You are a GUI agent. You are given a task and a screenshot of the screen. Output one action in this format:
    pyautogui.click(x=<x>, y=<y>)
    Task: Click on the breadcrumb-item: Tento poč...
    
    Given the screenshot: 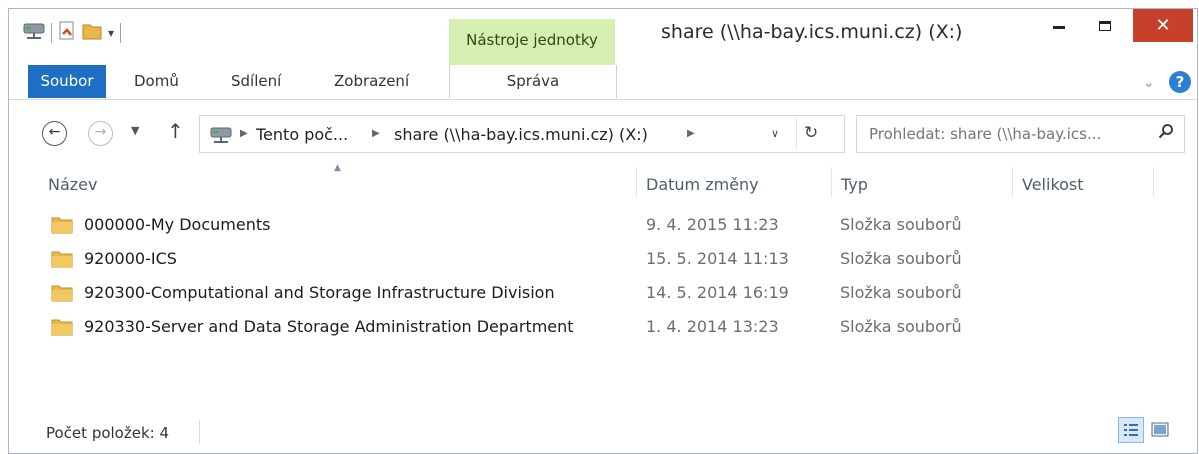 What is the action you would take?
    pyautogui.click(x=302, y=134)
    